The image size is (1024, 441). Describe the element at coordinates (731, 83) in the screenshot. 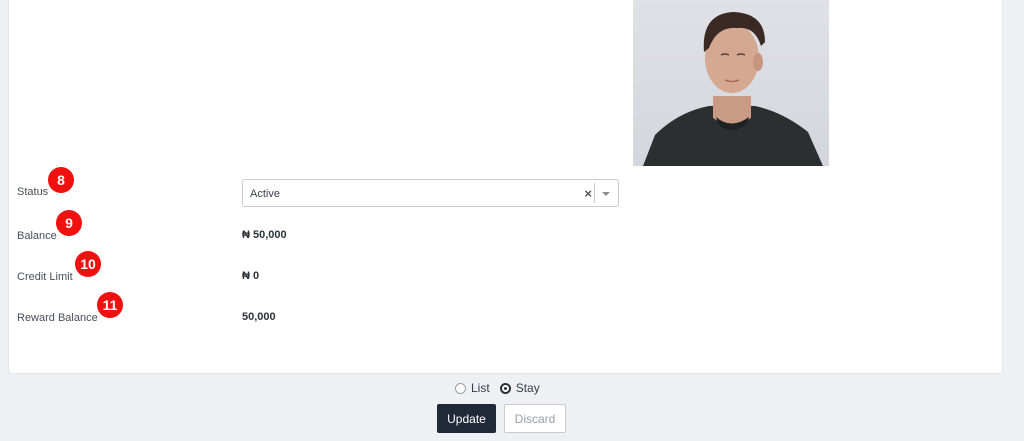

I see `profile-photo` at that location.